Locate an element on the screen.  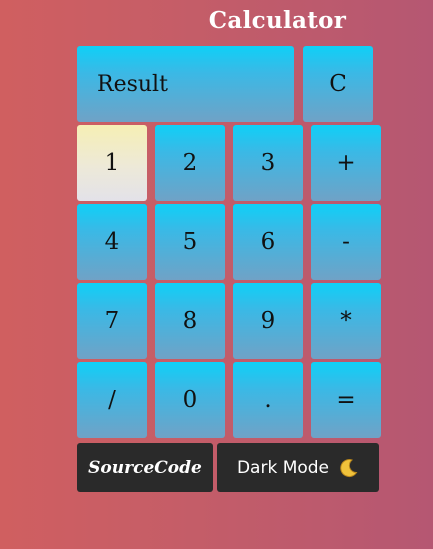
digit-5-button: 5 is located at coordinates (190, 242).